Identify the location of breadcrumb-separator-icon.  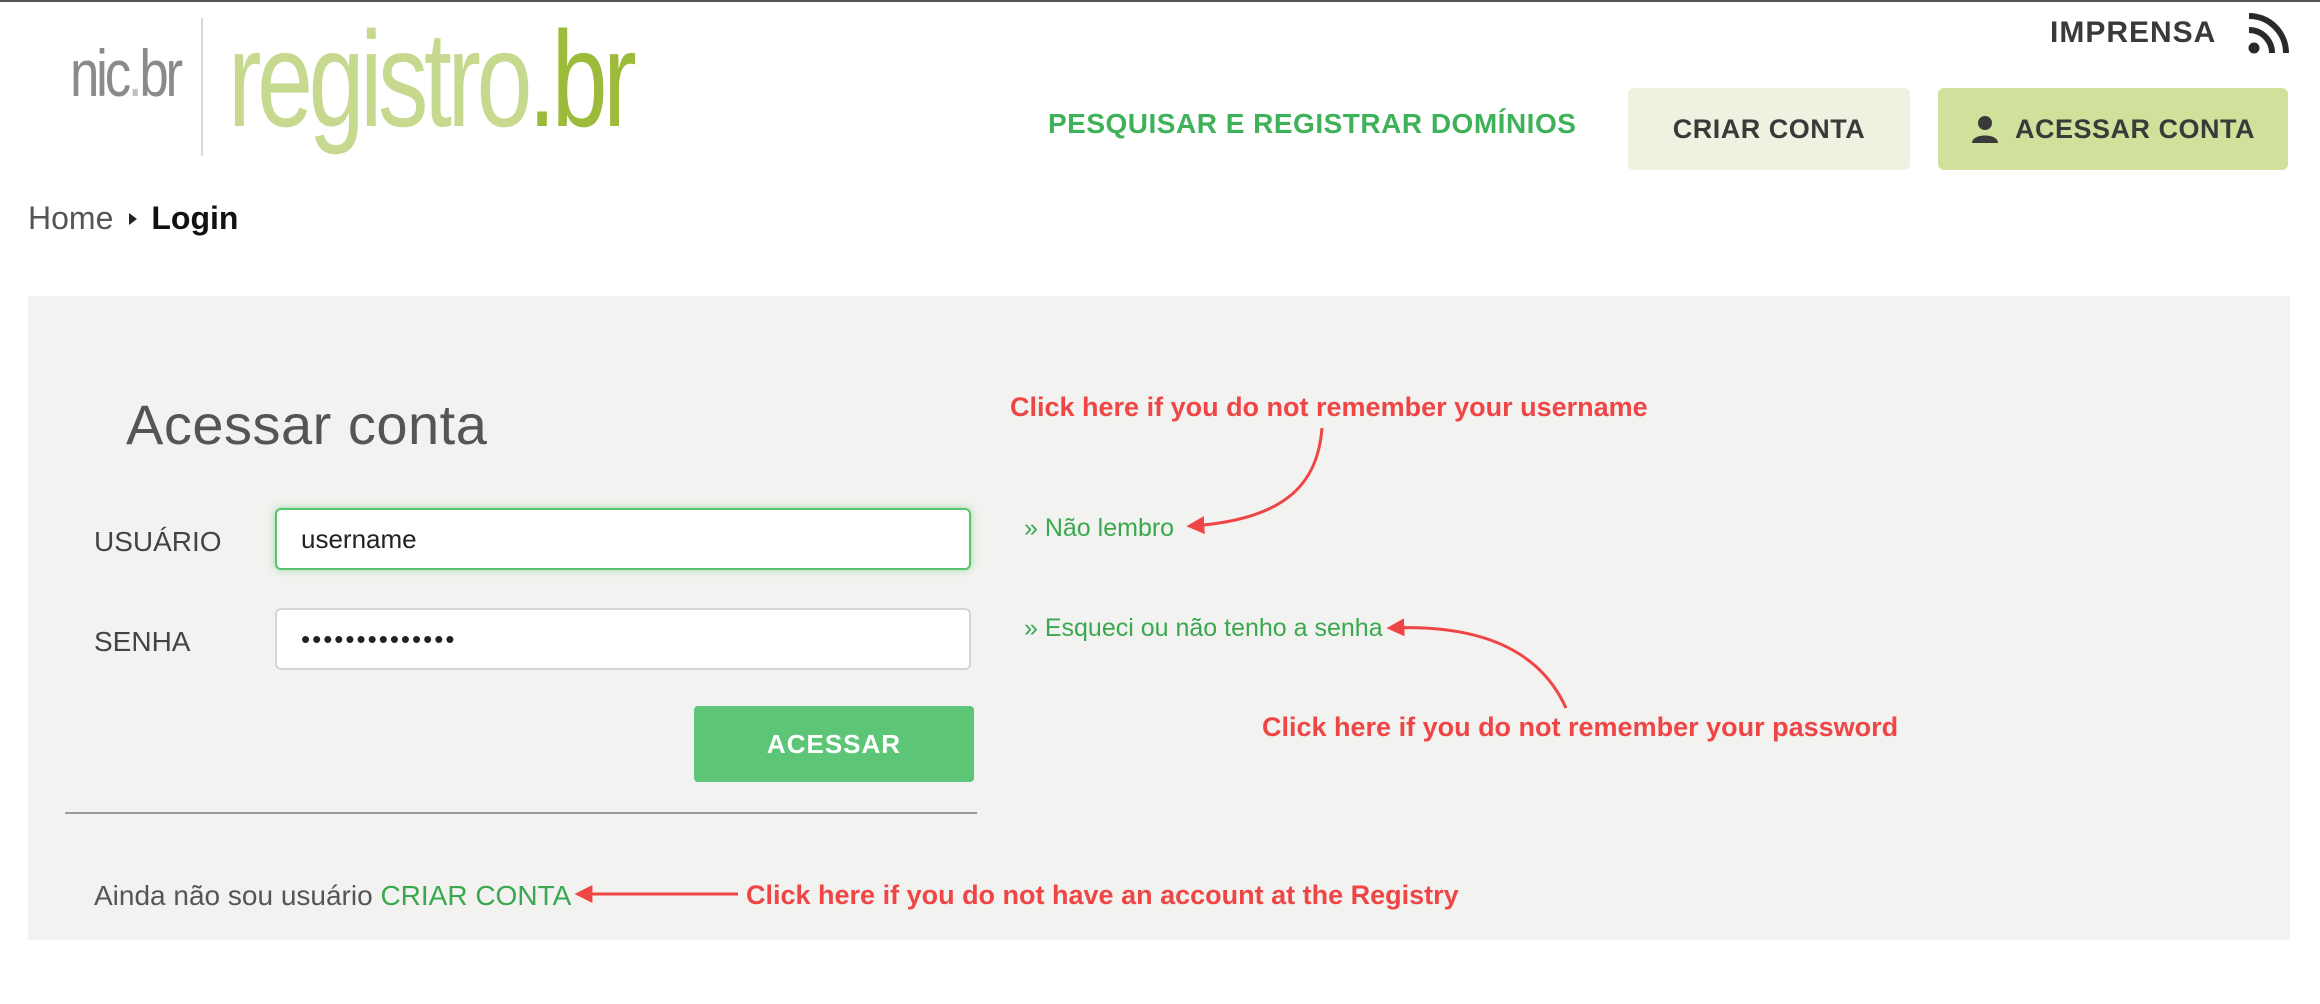
(133, 218).